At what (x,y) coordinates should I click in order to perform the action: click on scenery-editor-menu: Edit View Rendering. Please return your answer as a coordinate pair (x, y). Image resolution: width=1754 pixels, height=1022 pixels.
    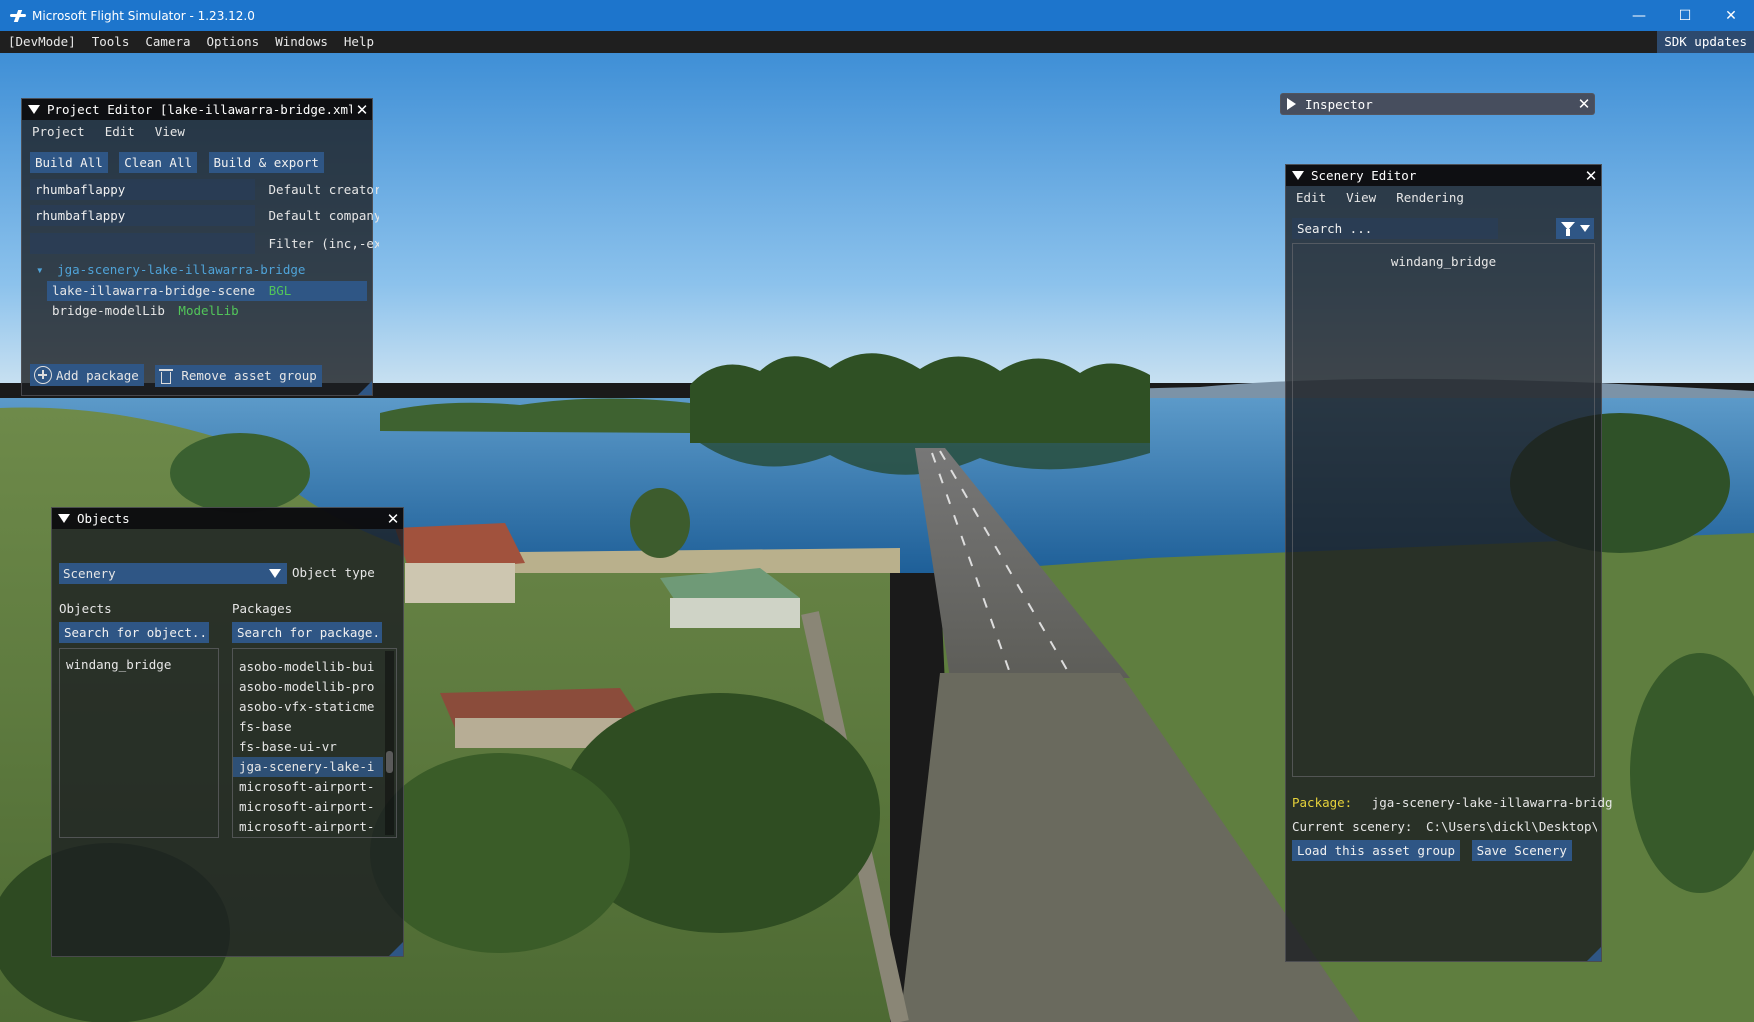
    Looking at the image, I should click on (1443, 197).